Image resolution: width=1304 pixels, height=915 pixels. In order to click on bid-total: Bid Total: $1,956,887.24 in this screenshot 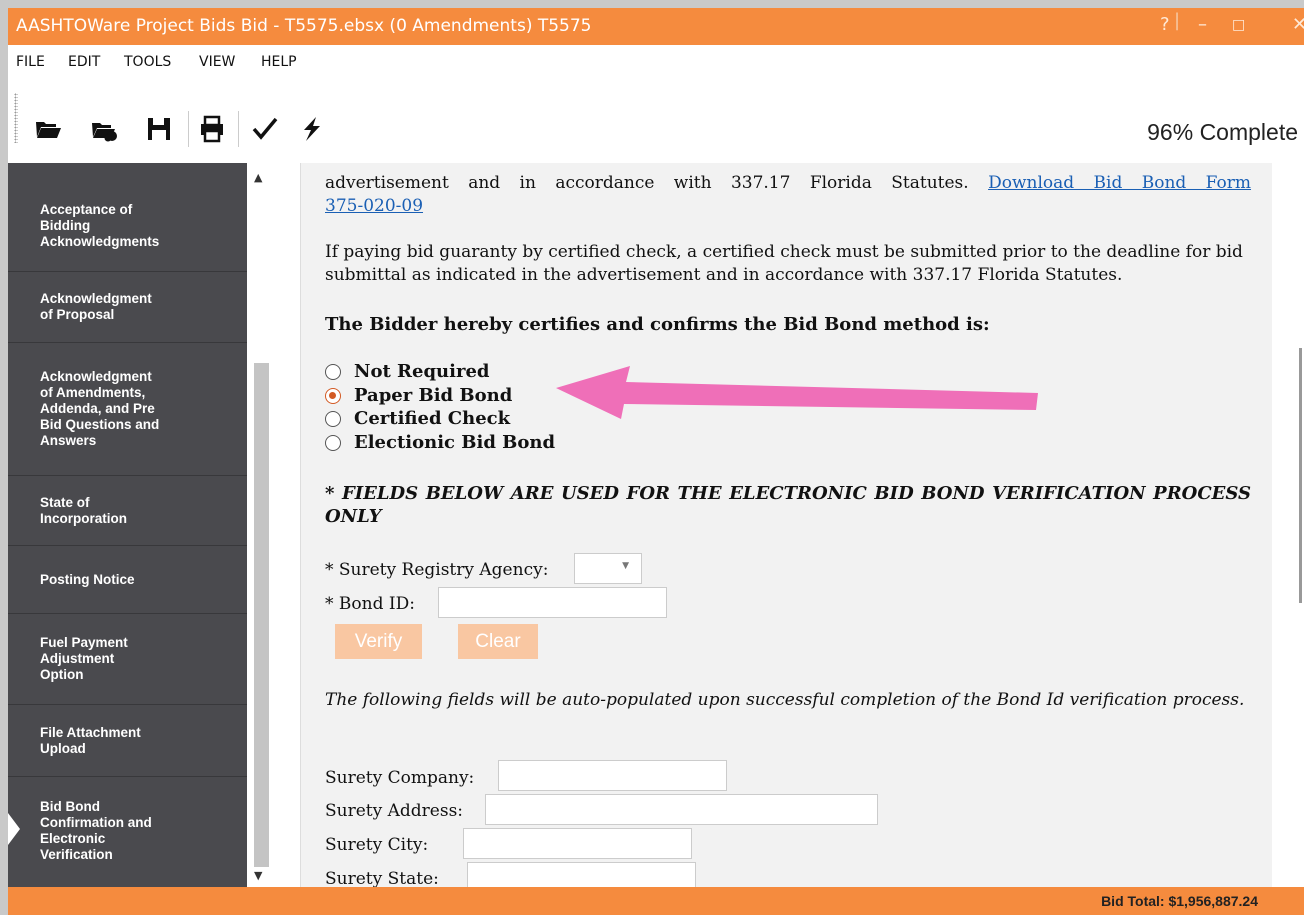, I will do `click(1179, 901)`.